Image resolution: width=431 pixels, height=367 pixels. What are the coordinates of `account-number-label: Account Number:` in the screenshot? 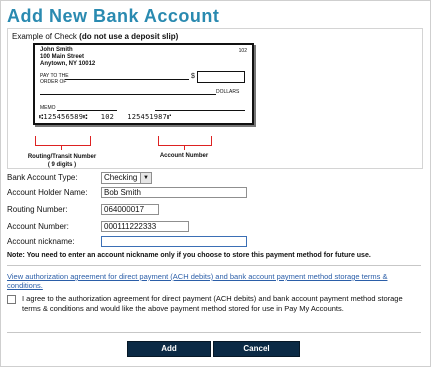 It's located at (38, 226).